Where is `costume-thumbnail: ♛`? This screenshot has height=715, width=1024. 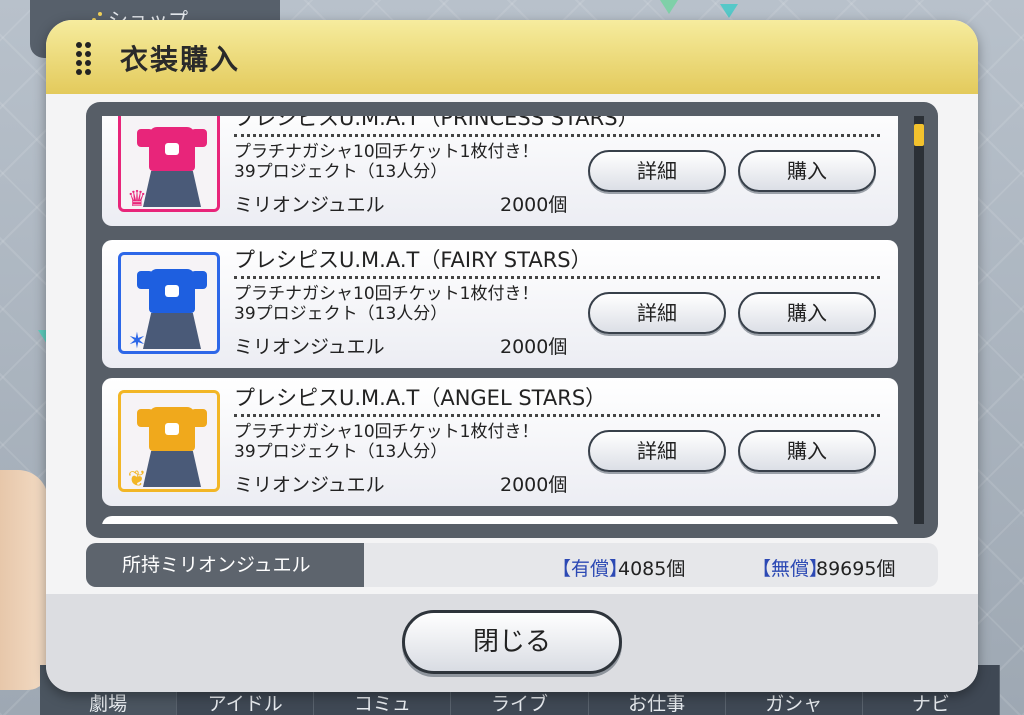
costume-thumbnail: ♛ is located at coordinates (169, 164).